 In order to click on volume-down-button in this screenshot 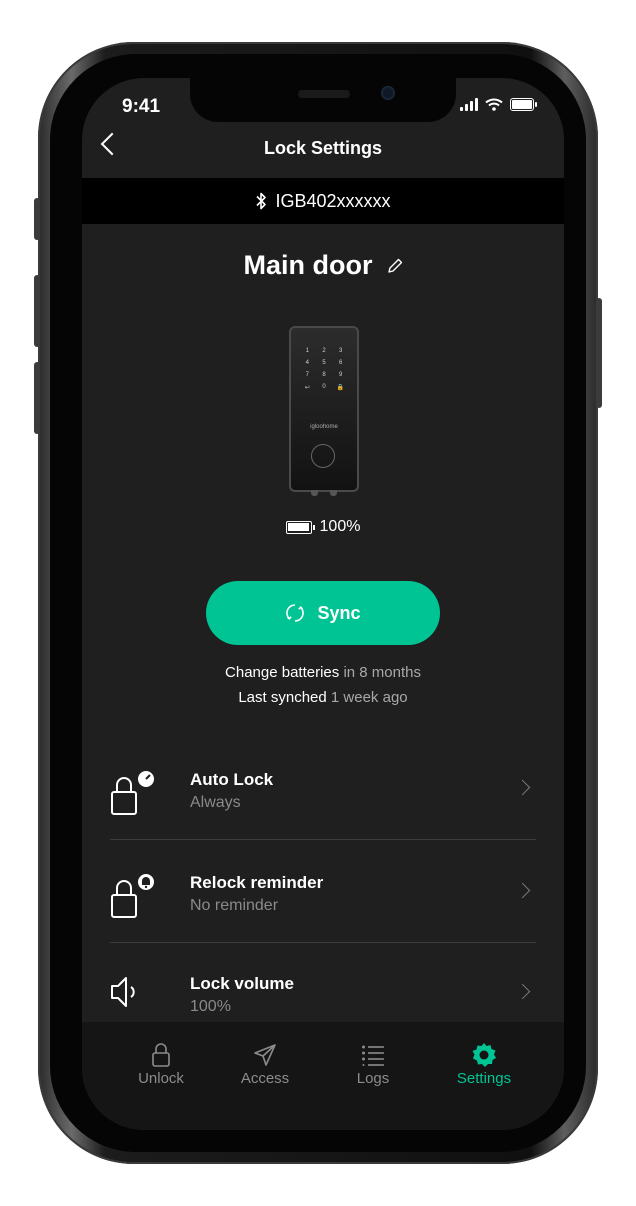, I will do `click(37, 398)`.